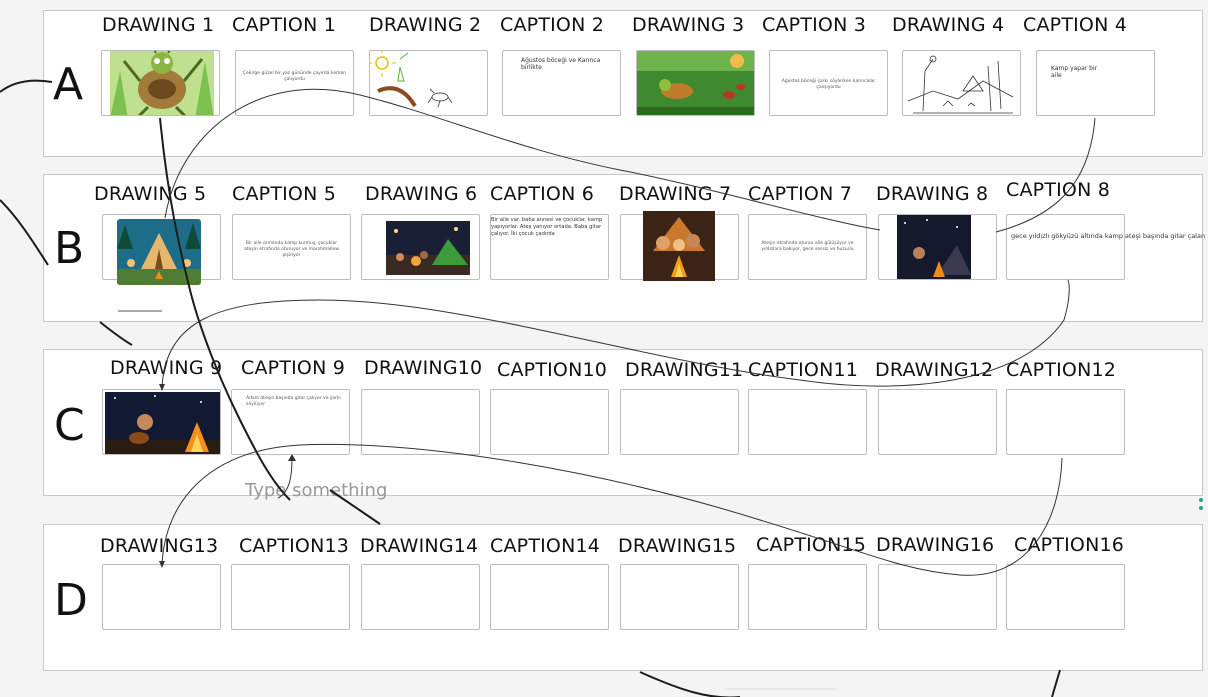  Describe the element at coordinates (934, 247) in the screenshot. I see `starry-night-campfire-icon` at that location.